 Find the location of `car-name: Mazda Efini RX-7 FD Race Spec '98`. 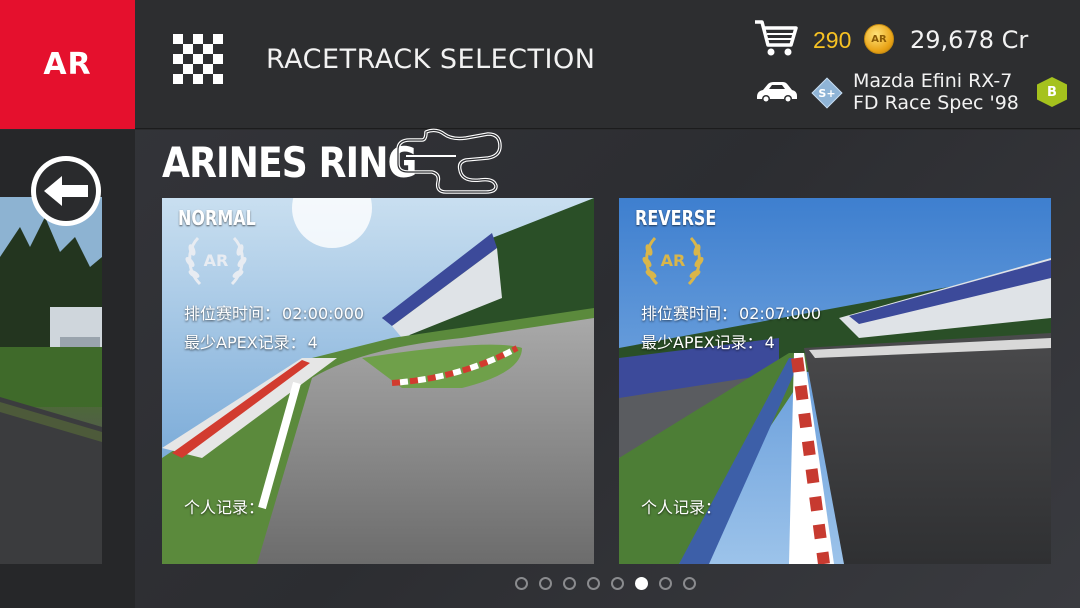

car-name: Mazda Efini RX-7 FD Race Spec '98 is located at coordinates (943, 92).